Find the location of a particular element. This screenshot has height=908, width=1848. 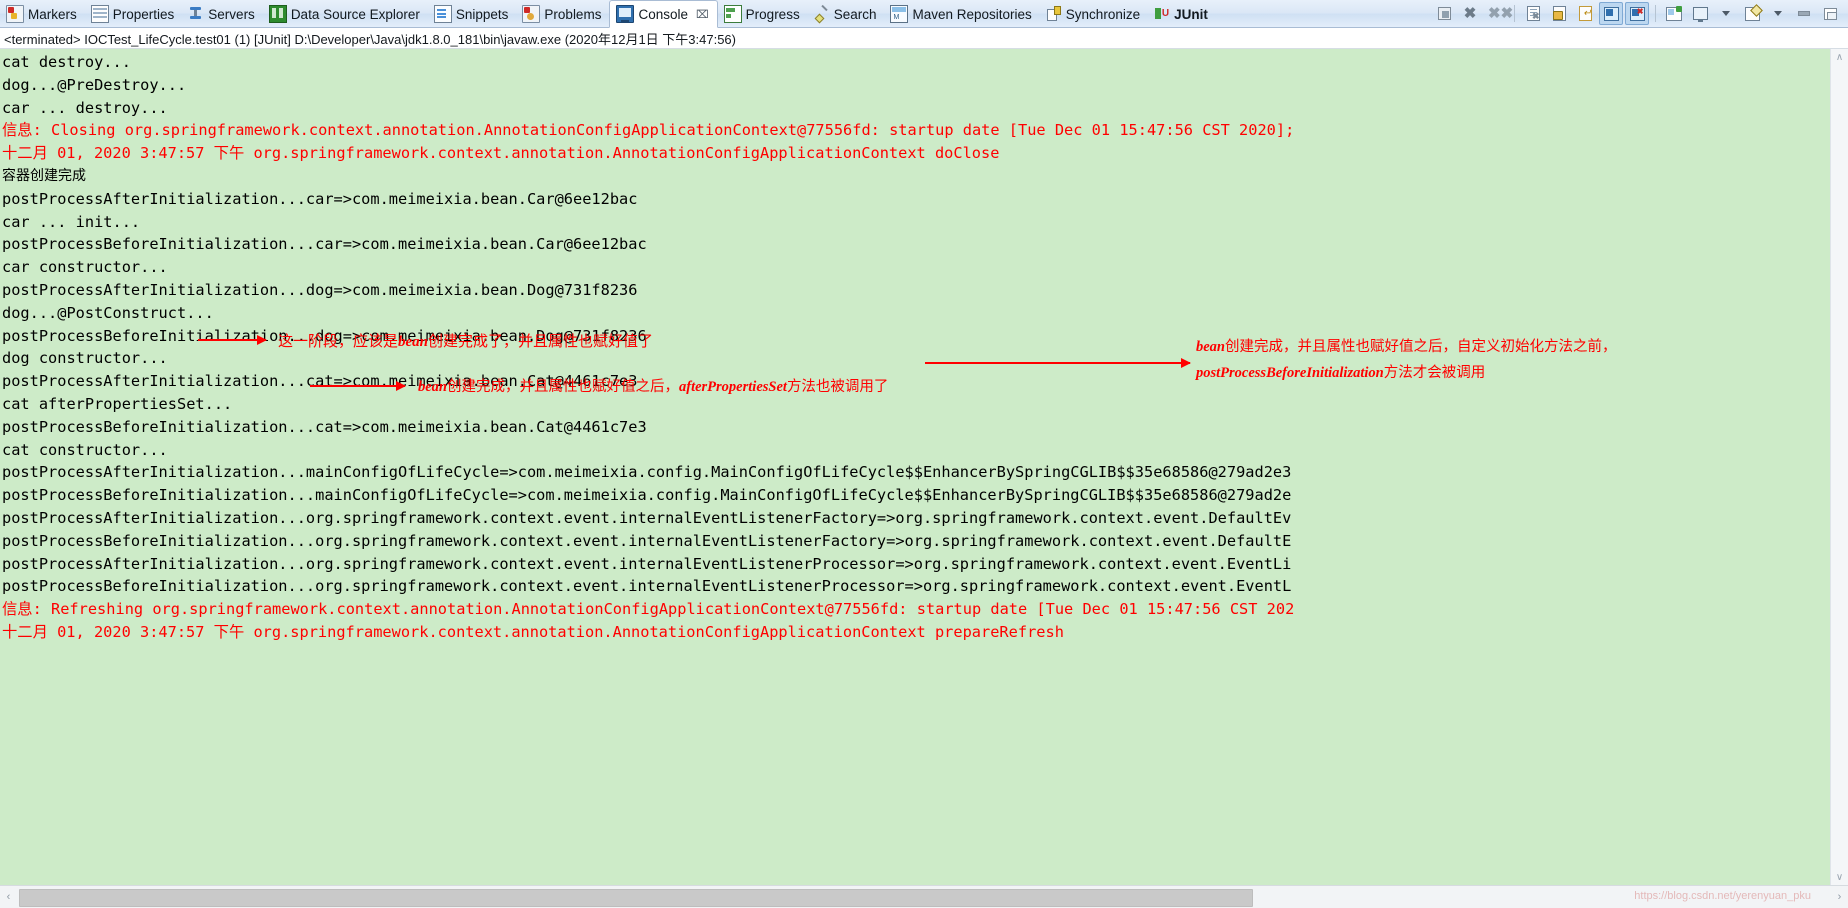

tab-junit: JUnit is located at coordinates (1182, 13).